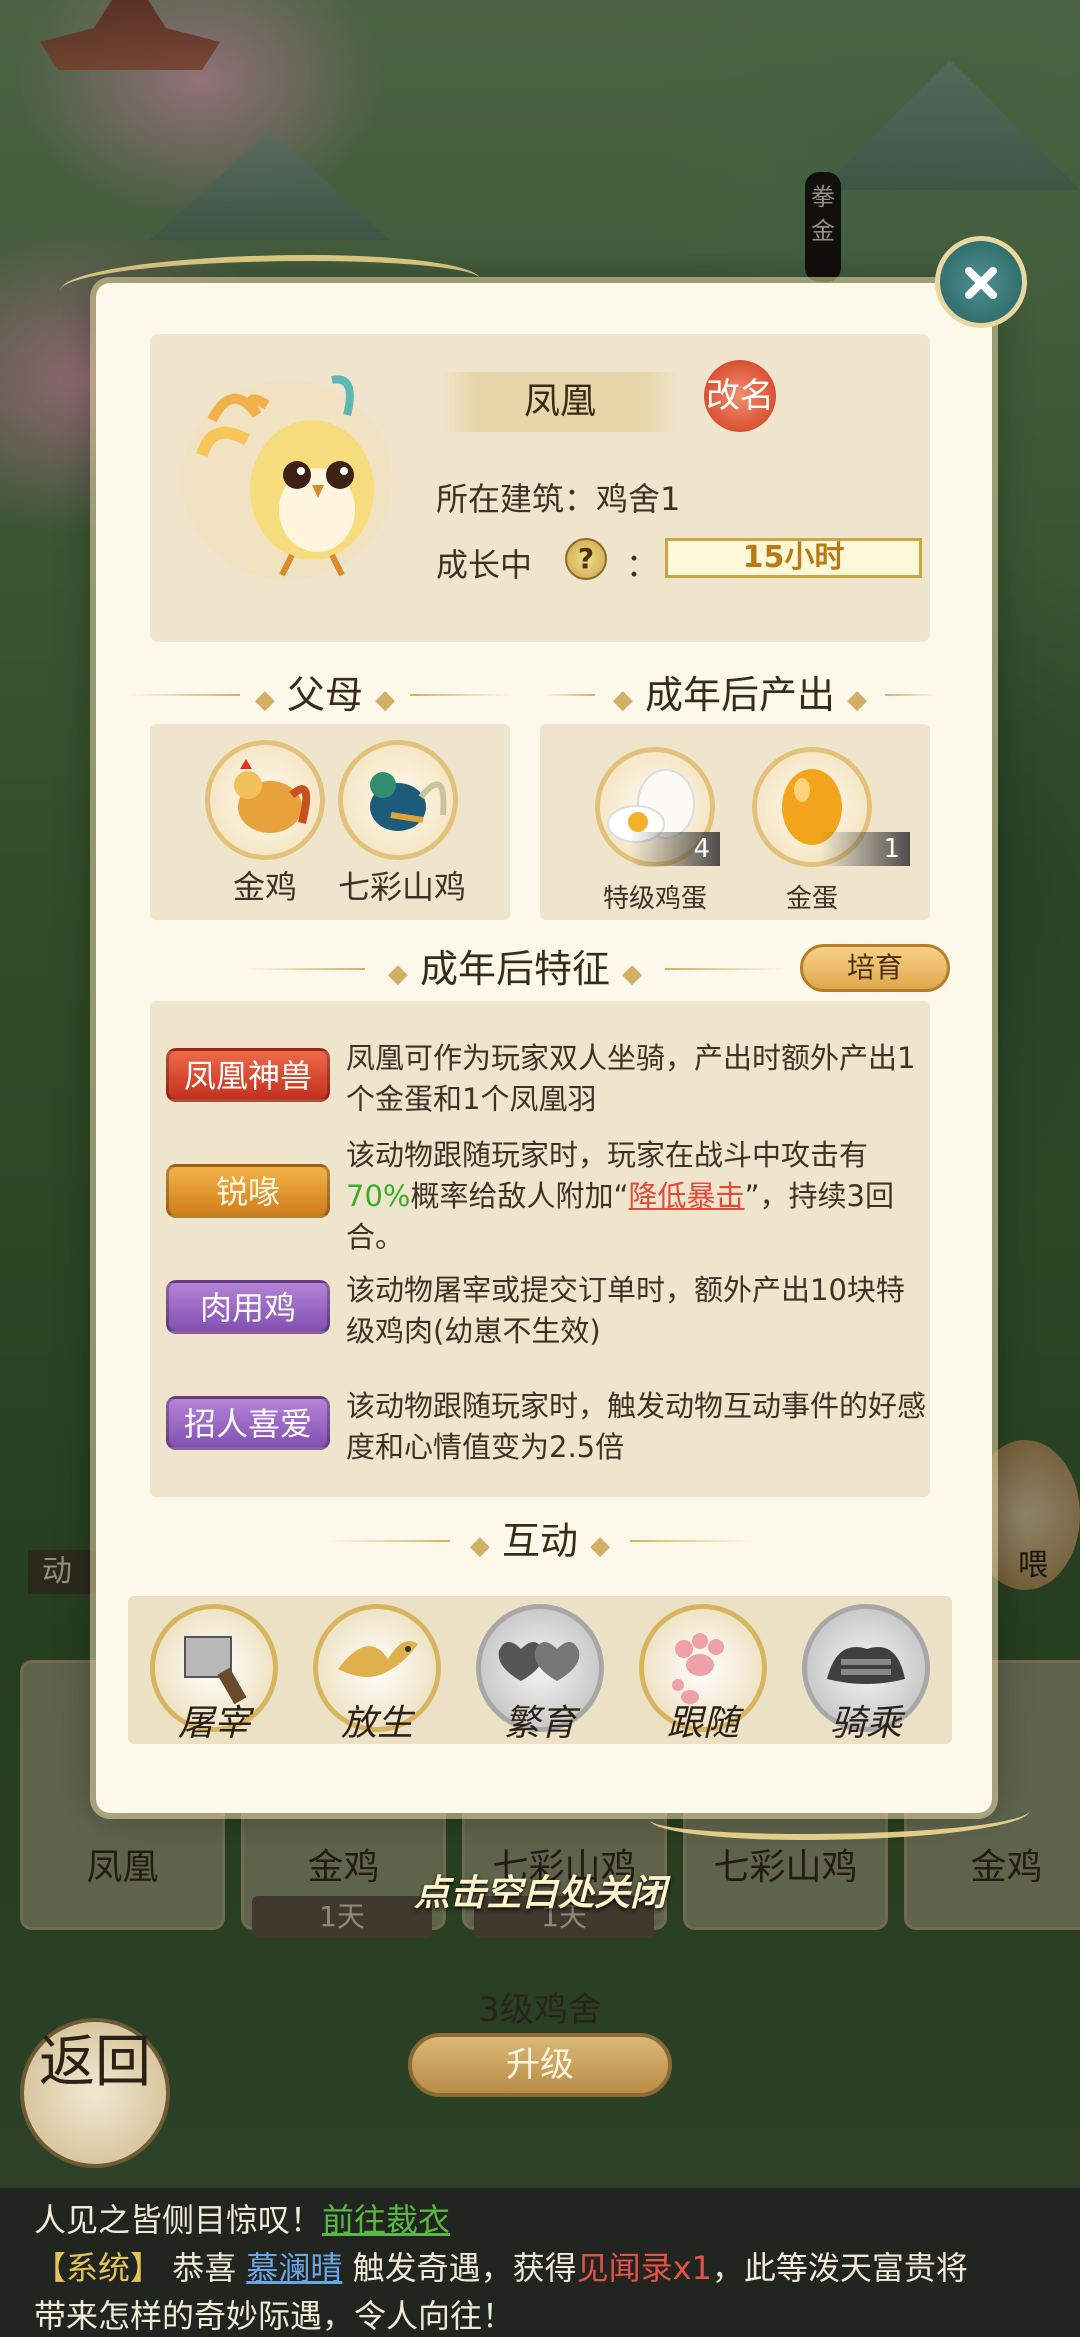 This screenshot has height=2337, width=1080. I want to click on trait-tag-sharp-beak: 锐喙, so click(248, 1191).